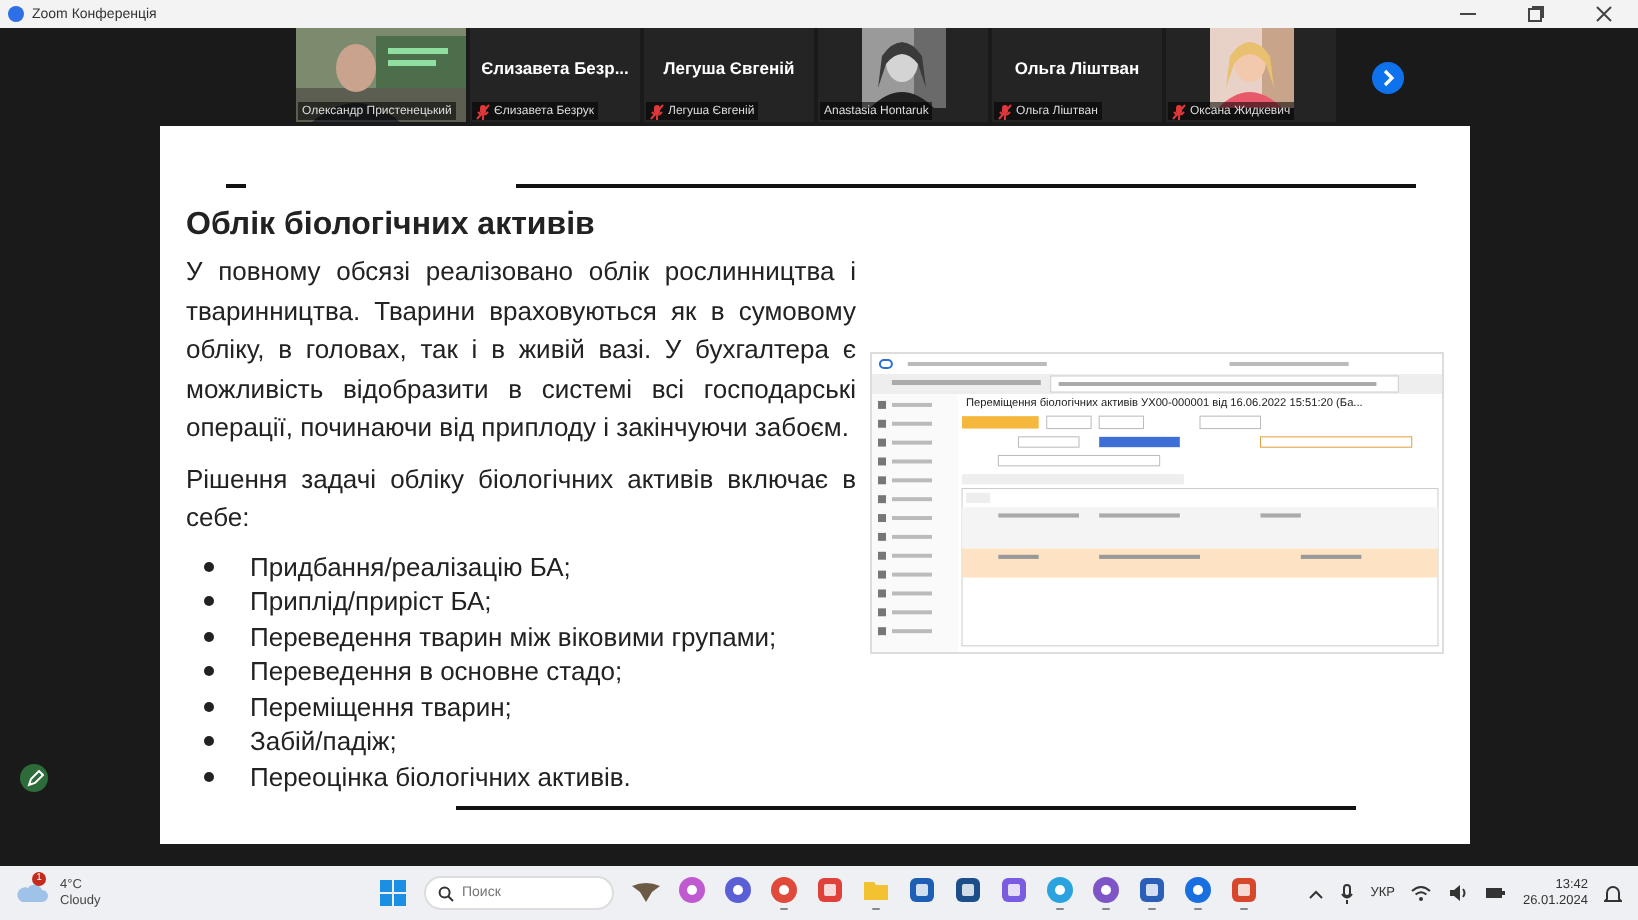  What do you see at coordinates (381, 706) in the screenshot?
I see `list-item: Переміщення тварин;` at bounding box center [381, 706].